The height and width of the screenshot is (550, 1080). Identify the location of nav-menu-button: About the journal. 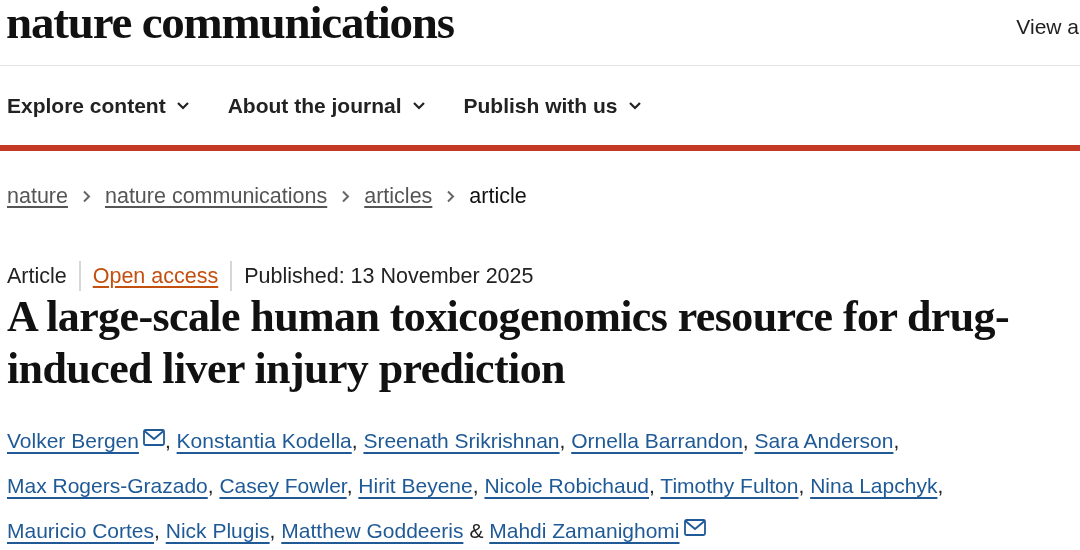
(326, 105).